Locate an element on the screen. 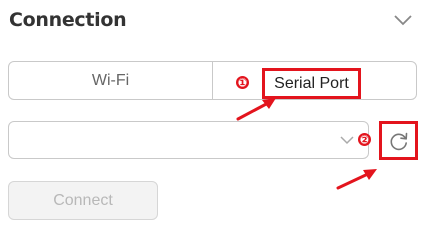 This screenshot has height=240, width=426. wifi-option: Wi-Fi is located at coordinates (111, 80).